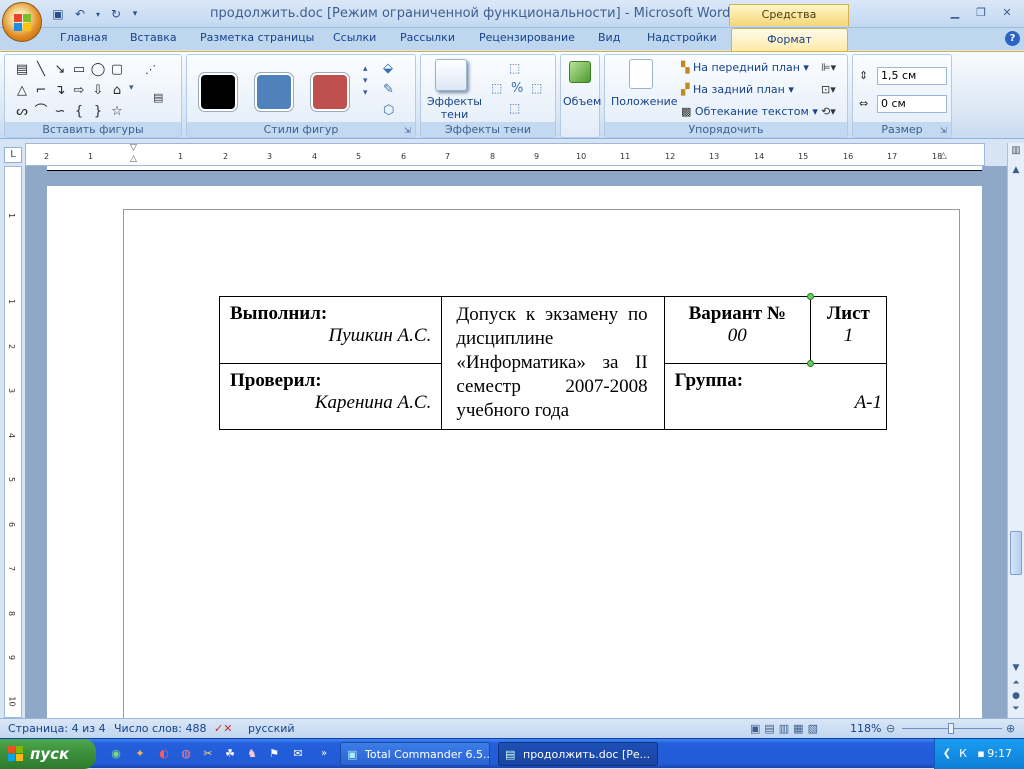  I want to click on 3d-effects-icon, so click(580, 72).